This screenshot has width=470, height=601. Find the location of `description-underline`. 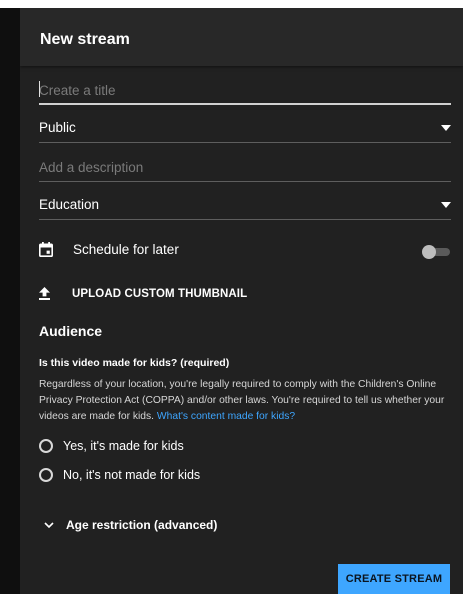

description-underline is located at coordinates (245, 181).